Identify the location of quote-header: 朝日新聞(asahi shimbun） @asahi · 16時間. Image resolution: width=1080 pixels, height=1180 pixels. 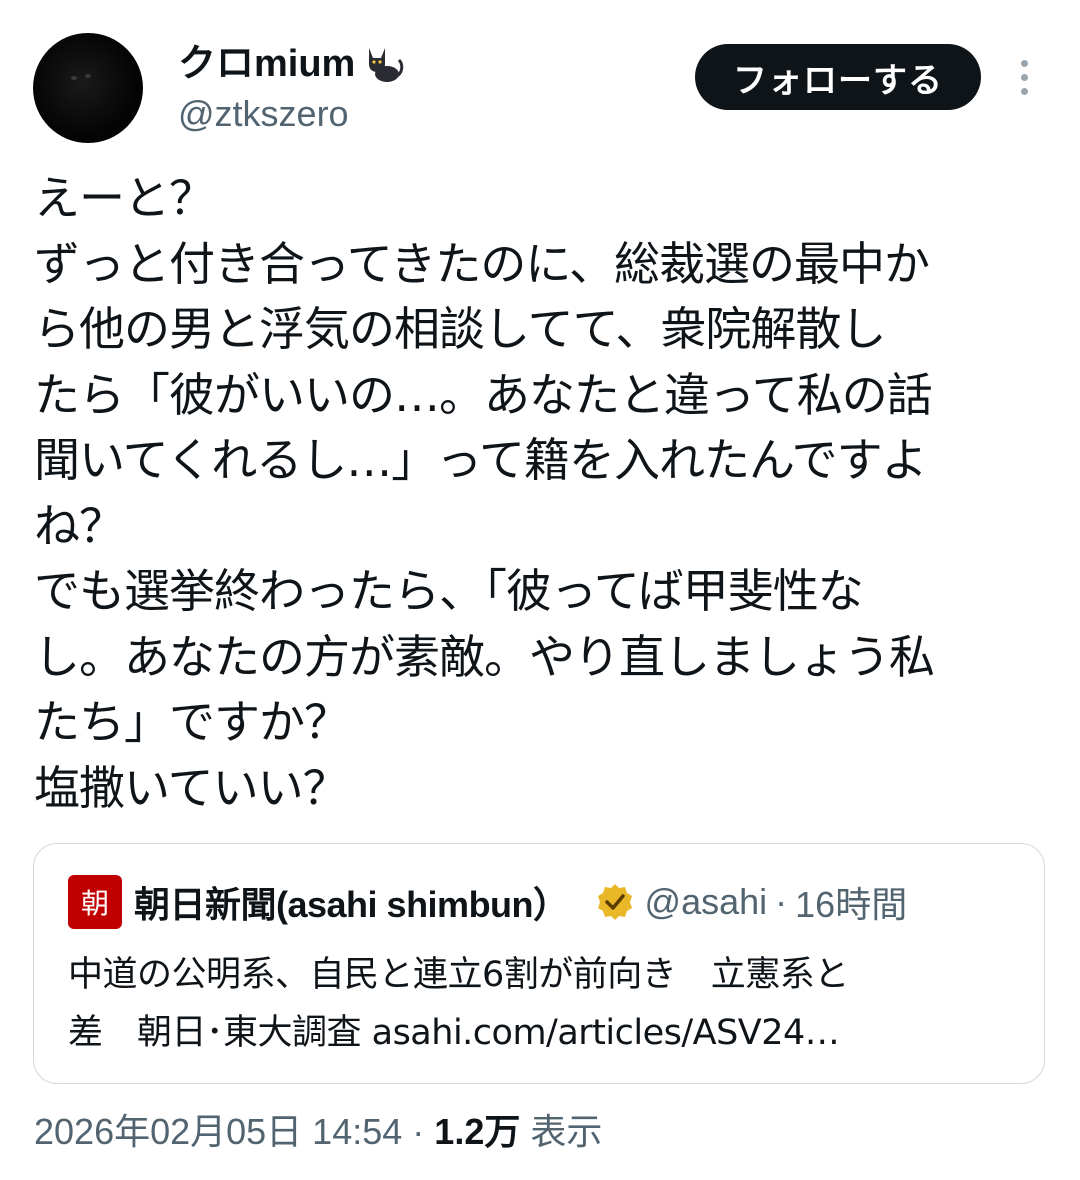
(520, 902).